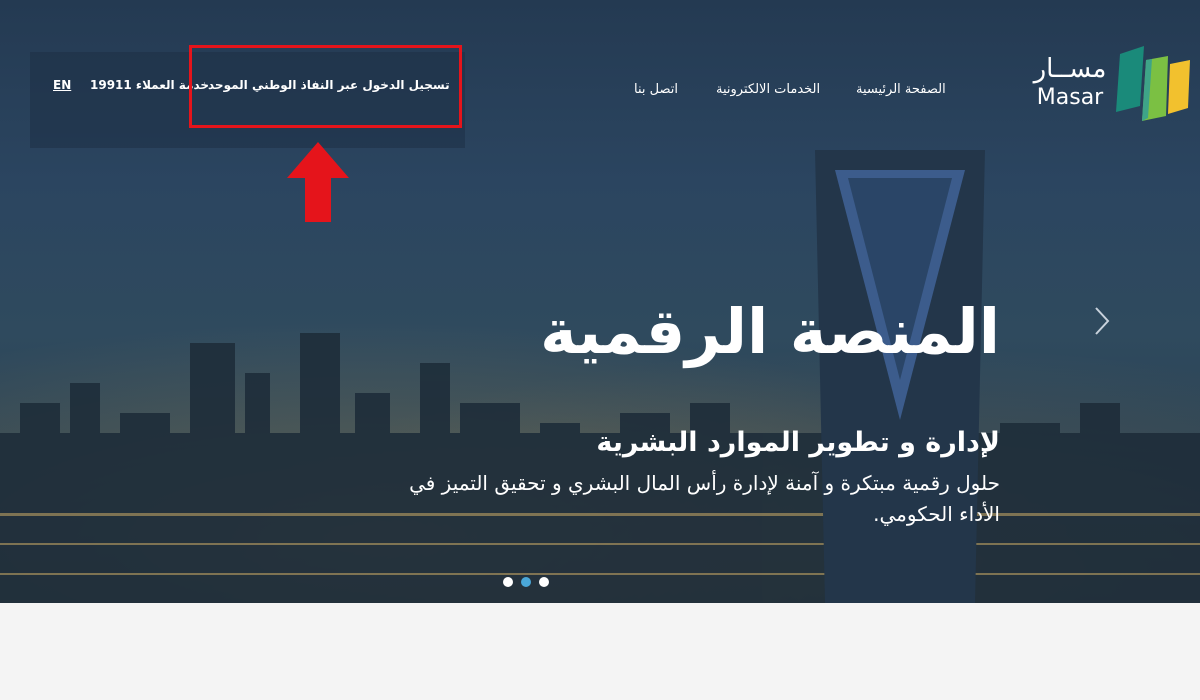 This screenshot has height=700, width=1200. What do you see at coordinates (1102, 321) in the screenshot?
I see `chevron-right-icon` at bounding box center [1102, 321].